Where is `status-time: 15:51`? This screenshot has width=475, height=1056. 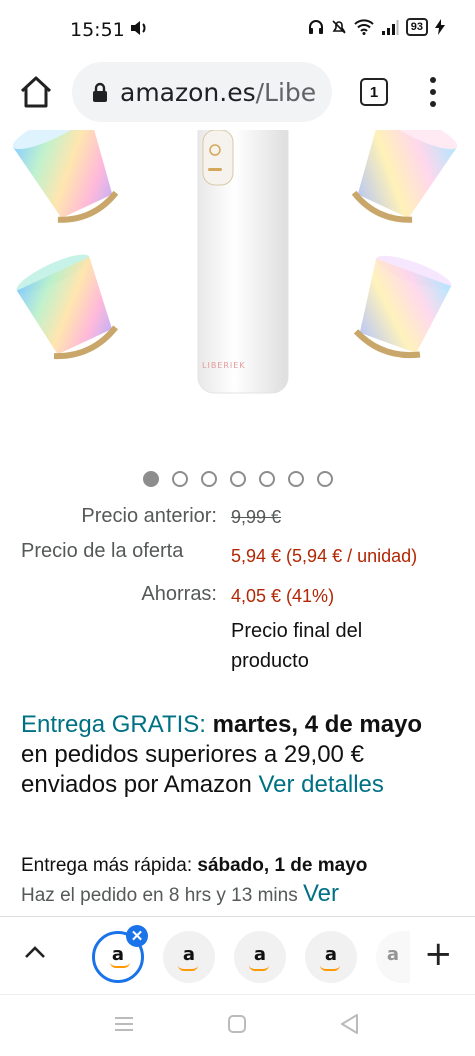
status-time: 15:51 is located at coordinates (97, 30).